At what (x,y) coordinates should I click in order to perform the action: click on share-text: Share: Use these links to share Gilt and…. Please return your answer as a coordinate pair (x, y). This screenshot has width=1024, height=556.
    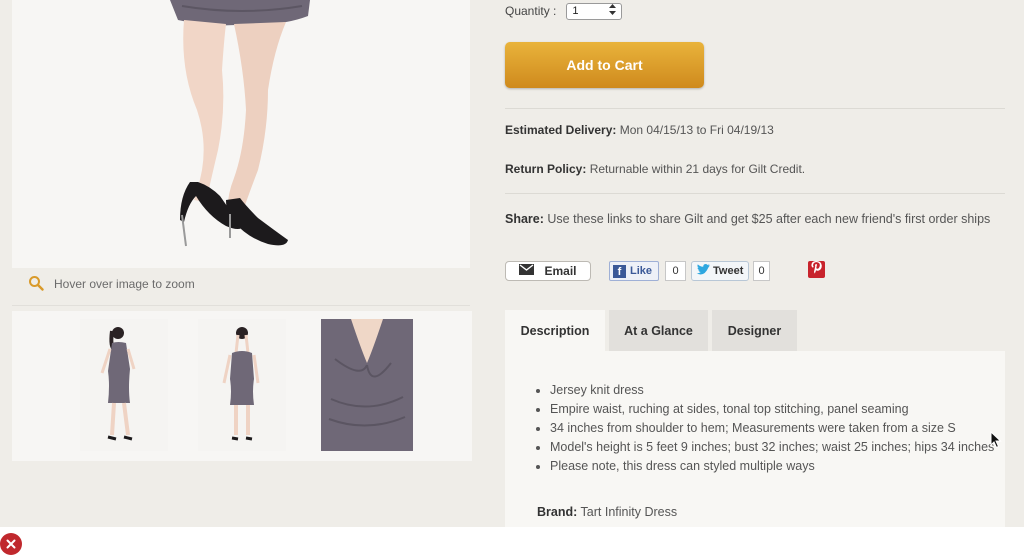
    Looking at the image, I should click on (755, 219).